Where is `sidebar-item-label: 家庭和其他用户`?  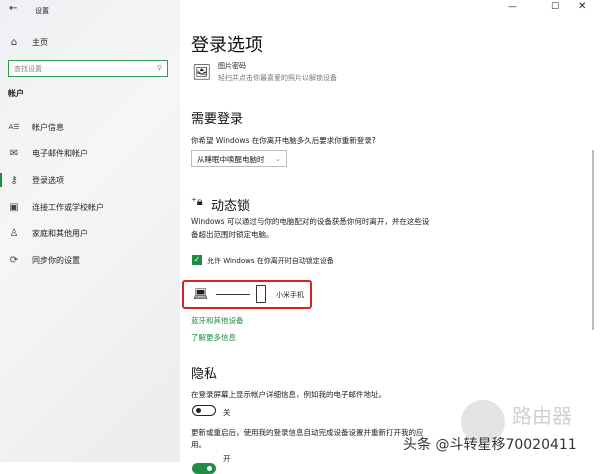 sidebar-item-label: 家庭和其他用户 is located at coordinates (60, 233).